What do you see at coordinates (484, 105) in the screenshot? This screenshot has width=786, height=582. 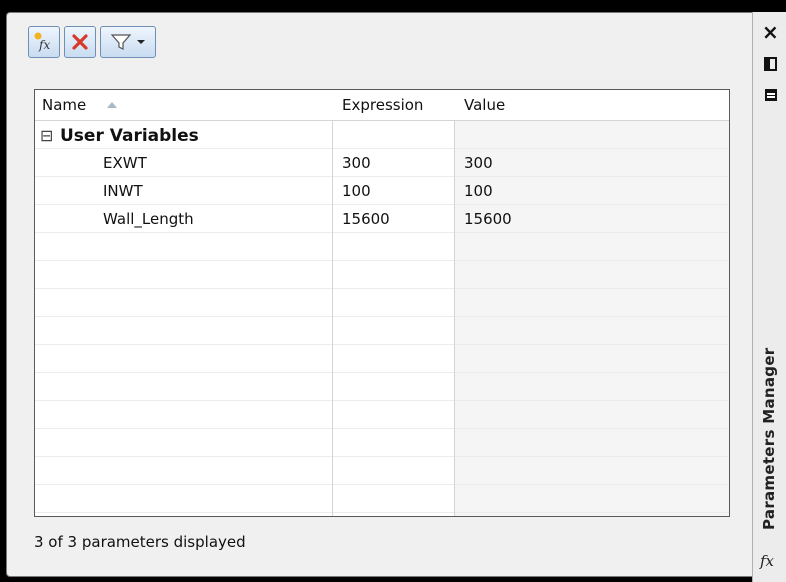 I see `column-header-value: Value` at bounding box center [484, 105].